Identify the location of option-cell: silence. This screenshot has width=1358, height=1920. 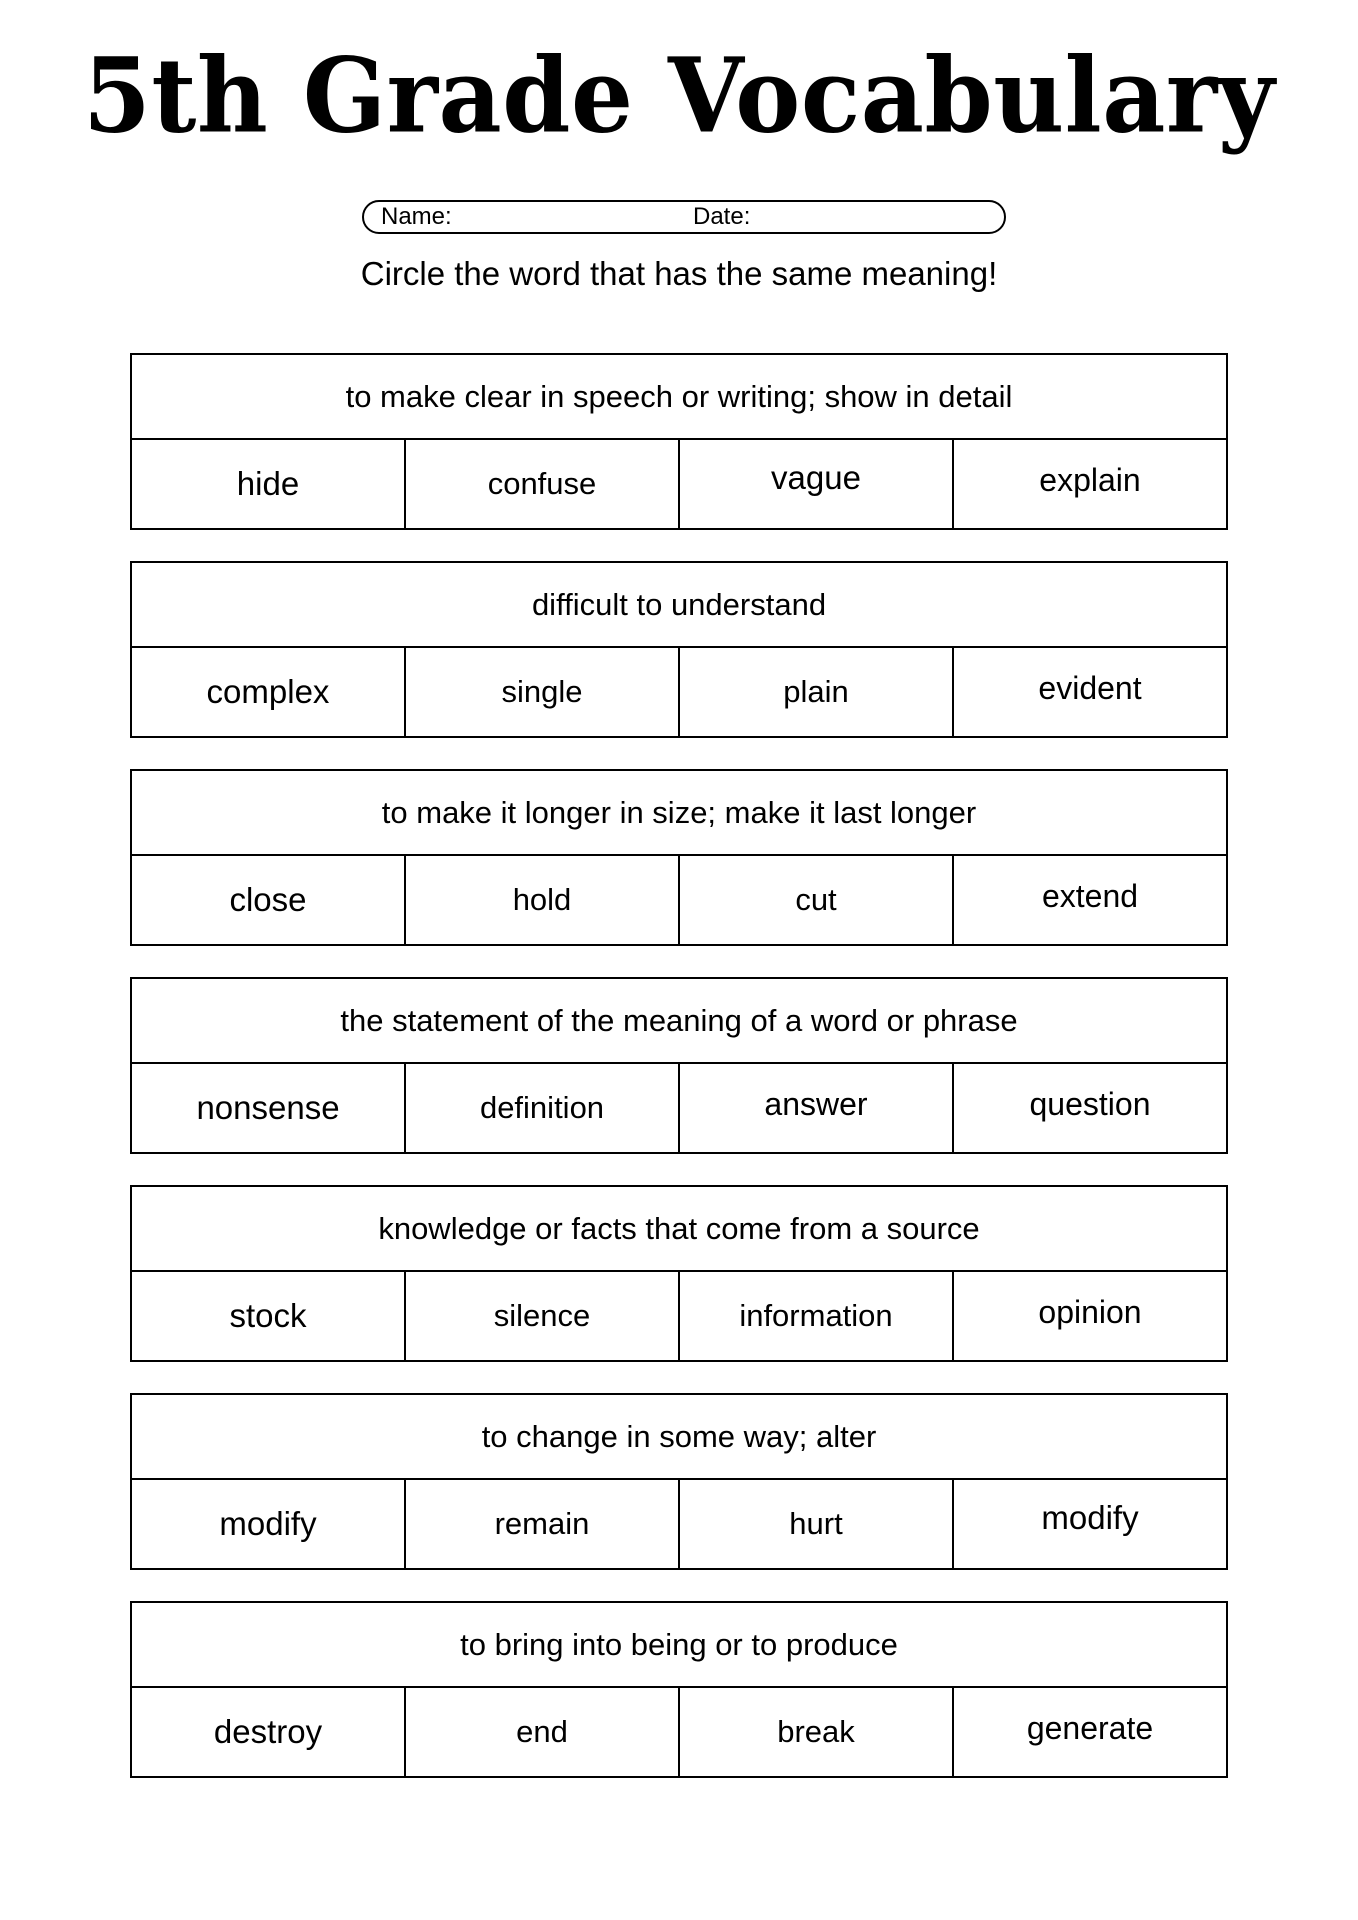
(543, 1316).